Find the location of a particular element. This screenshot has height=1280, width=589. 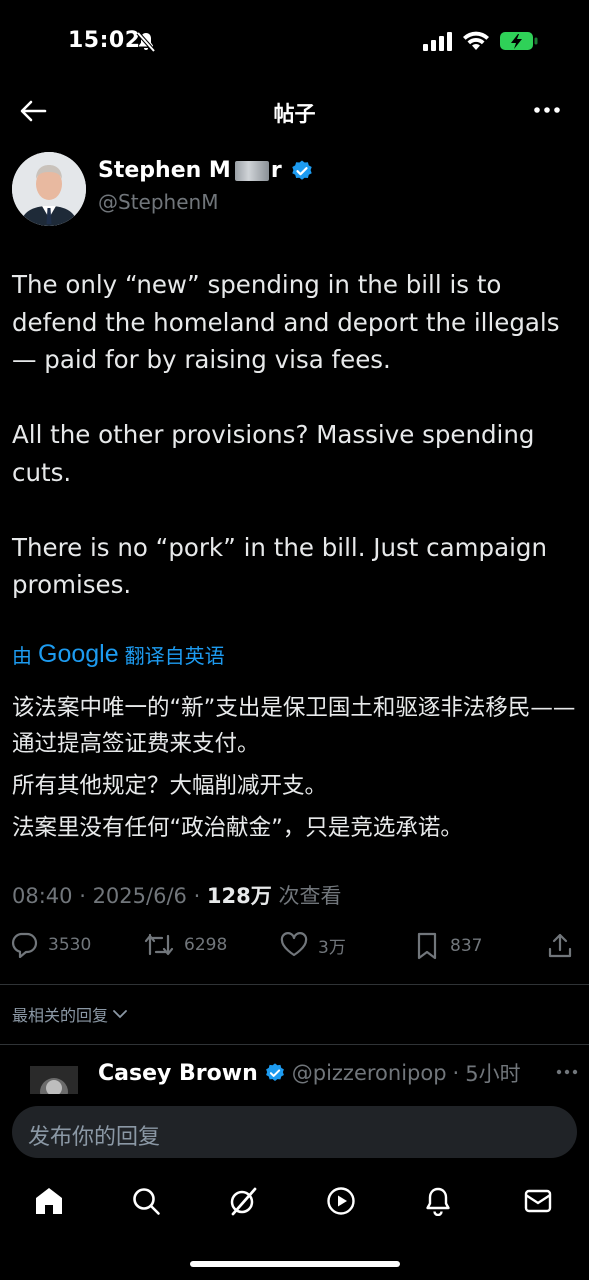

tweet-meta: 08:40 · 2025/6/6 · 128万 次查看 is located at coordinates (177, 896).